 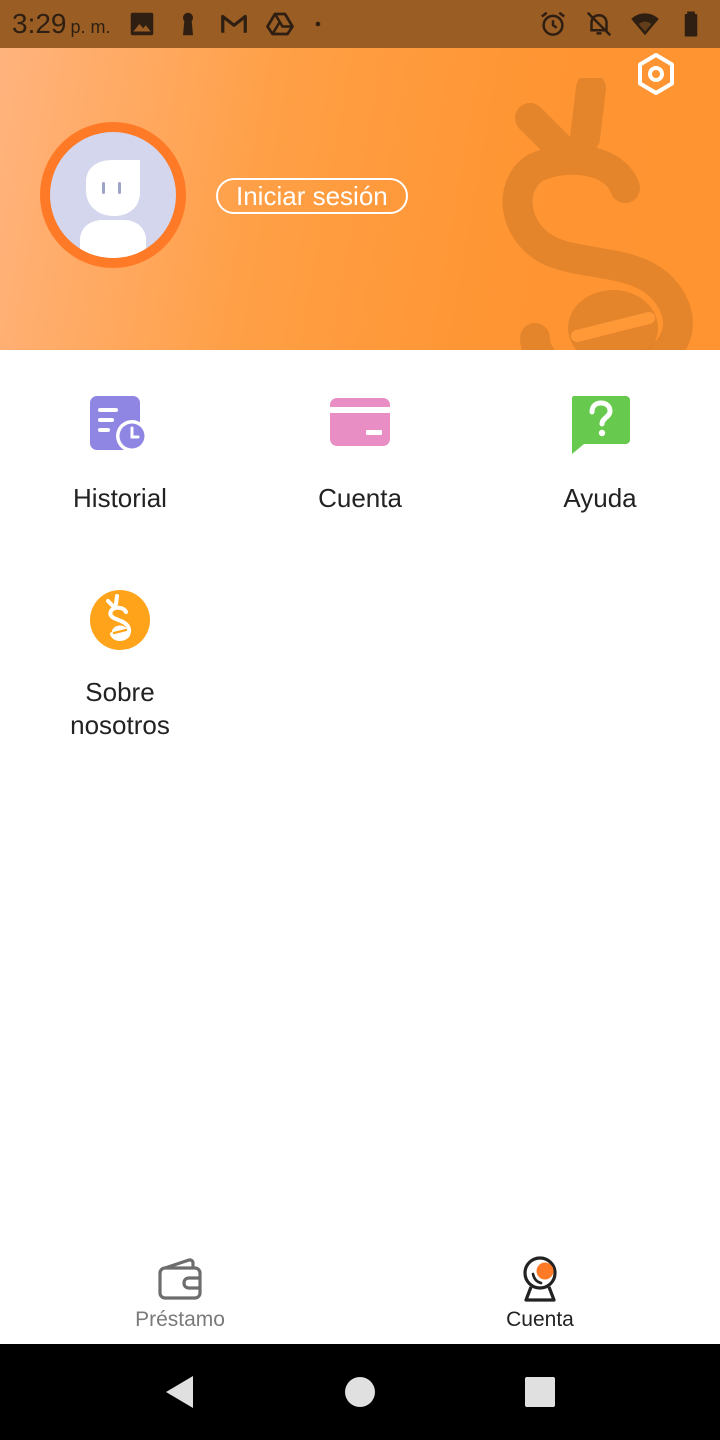 I want to click on avatar-inner, so click(x=113, y=195).